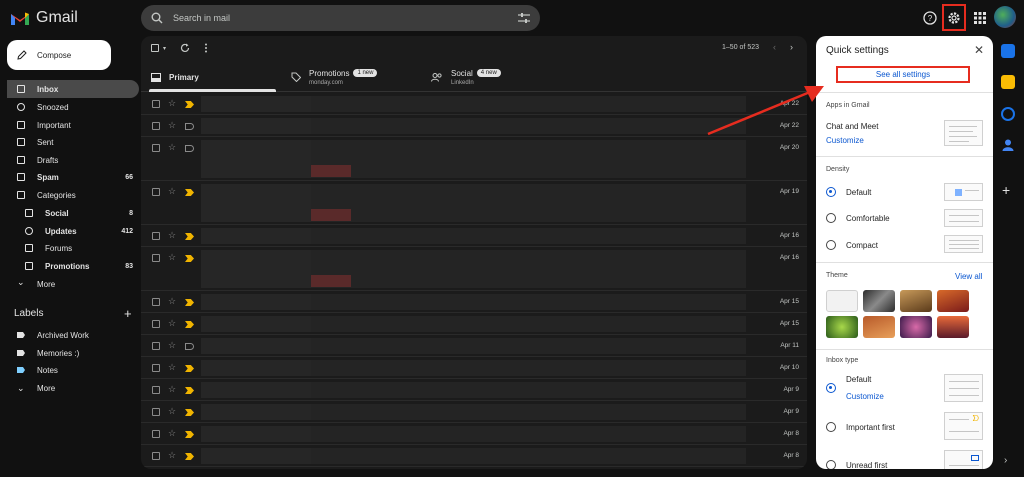 This screenshot has width=1024, height=477. Describe the element at coordinates (831, 192) in the screenshot. I see `density-default-radio` at that location.